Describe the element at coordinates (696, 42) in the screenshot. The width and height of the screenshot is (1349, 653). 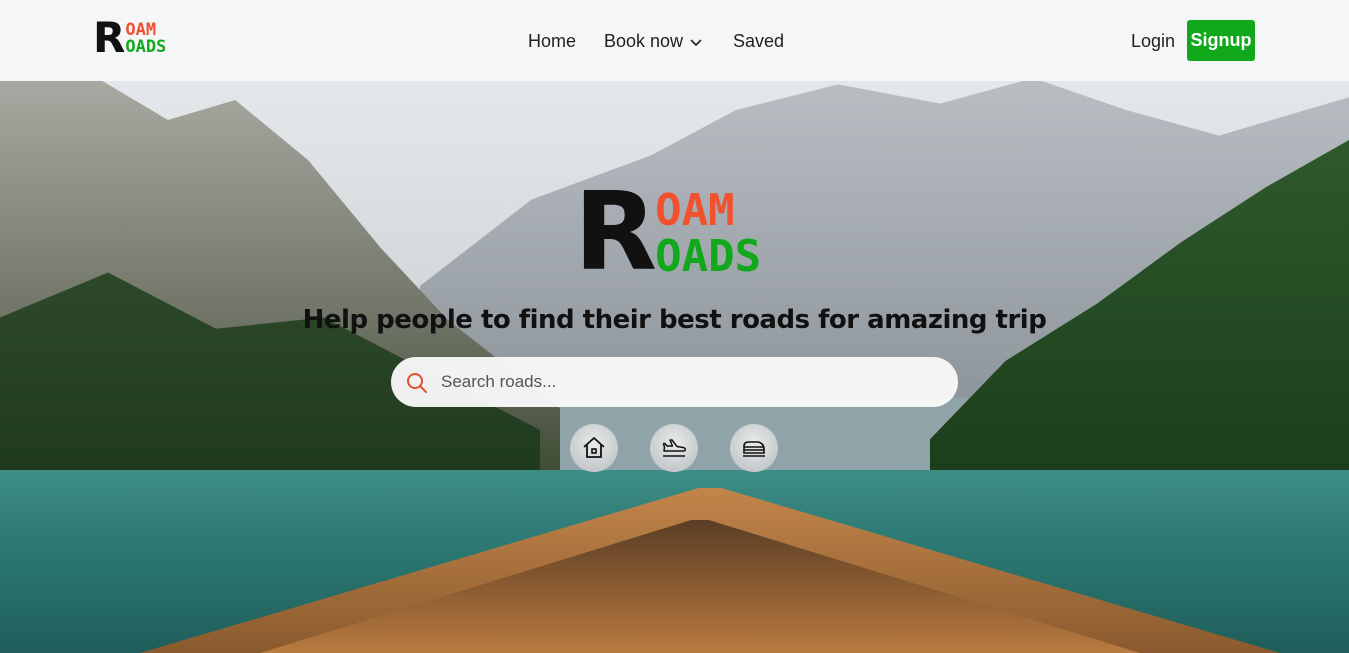
I see `chevron-down-icon` at that location.